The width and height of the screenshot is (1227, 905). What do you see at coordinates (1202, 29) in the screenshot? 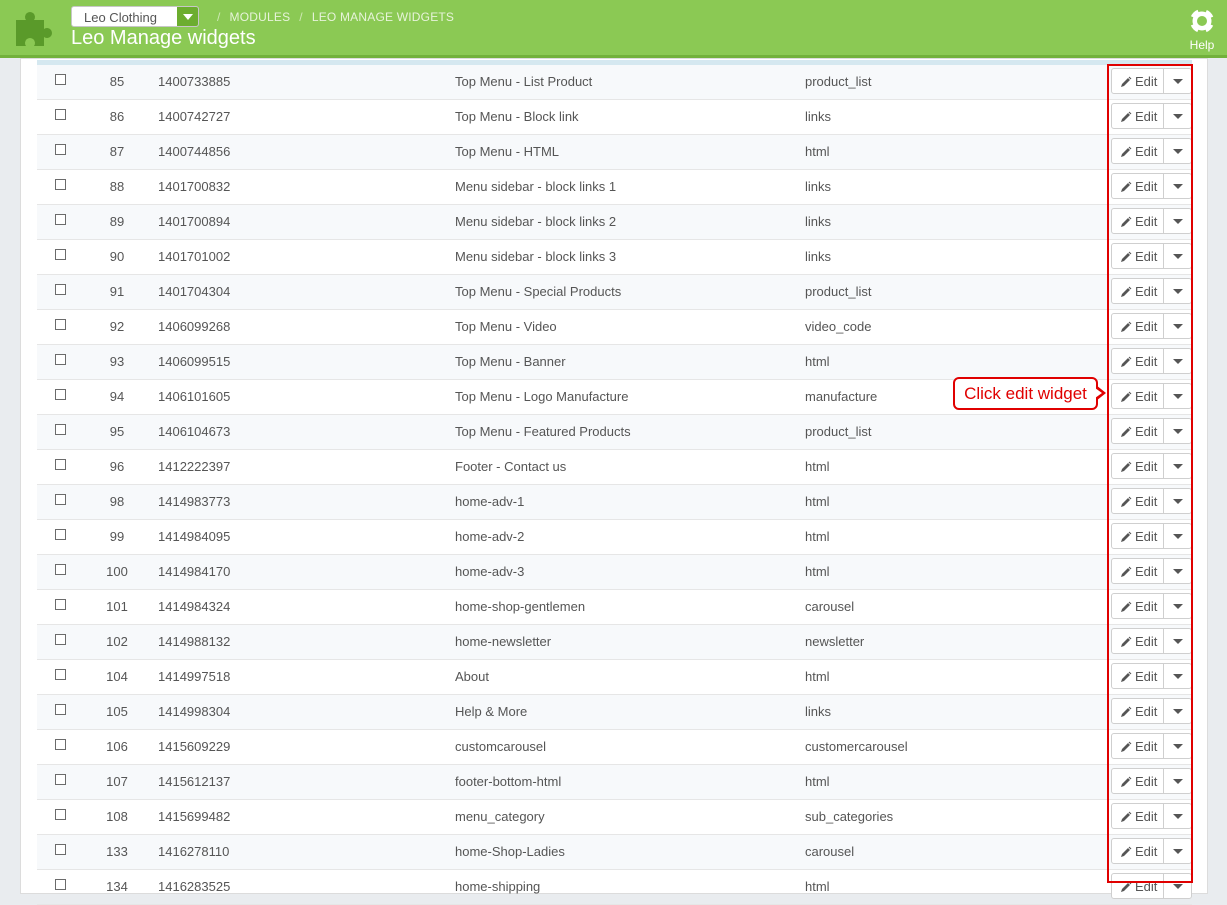
I see `help-button: Help` at bounding box center [1202, 29].